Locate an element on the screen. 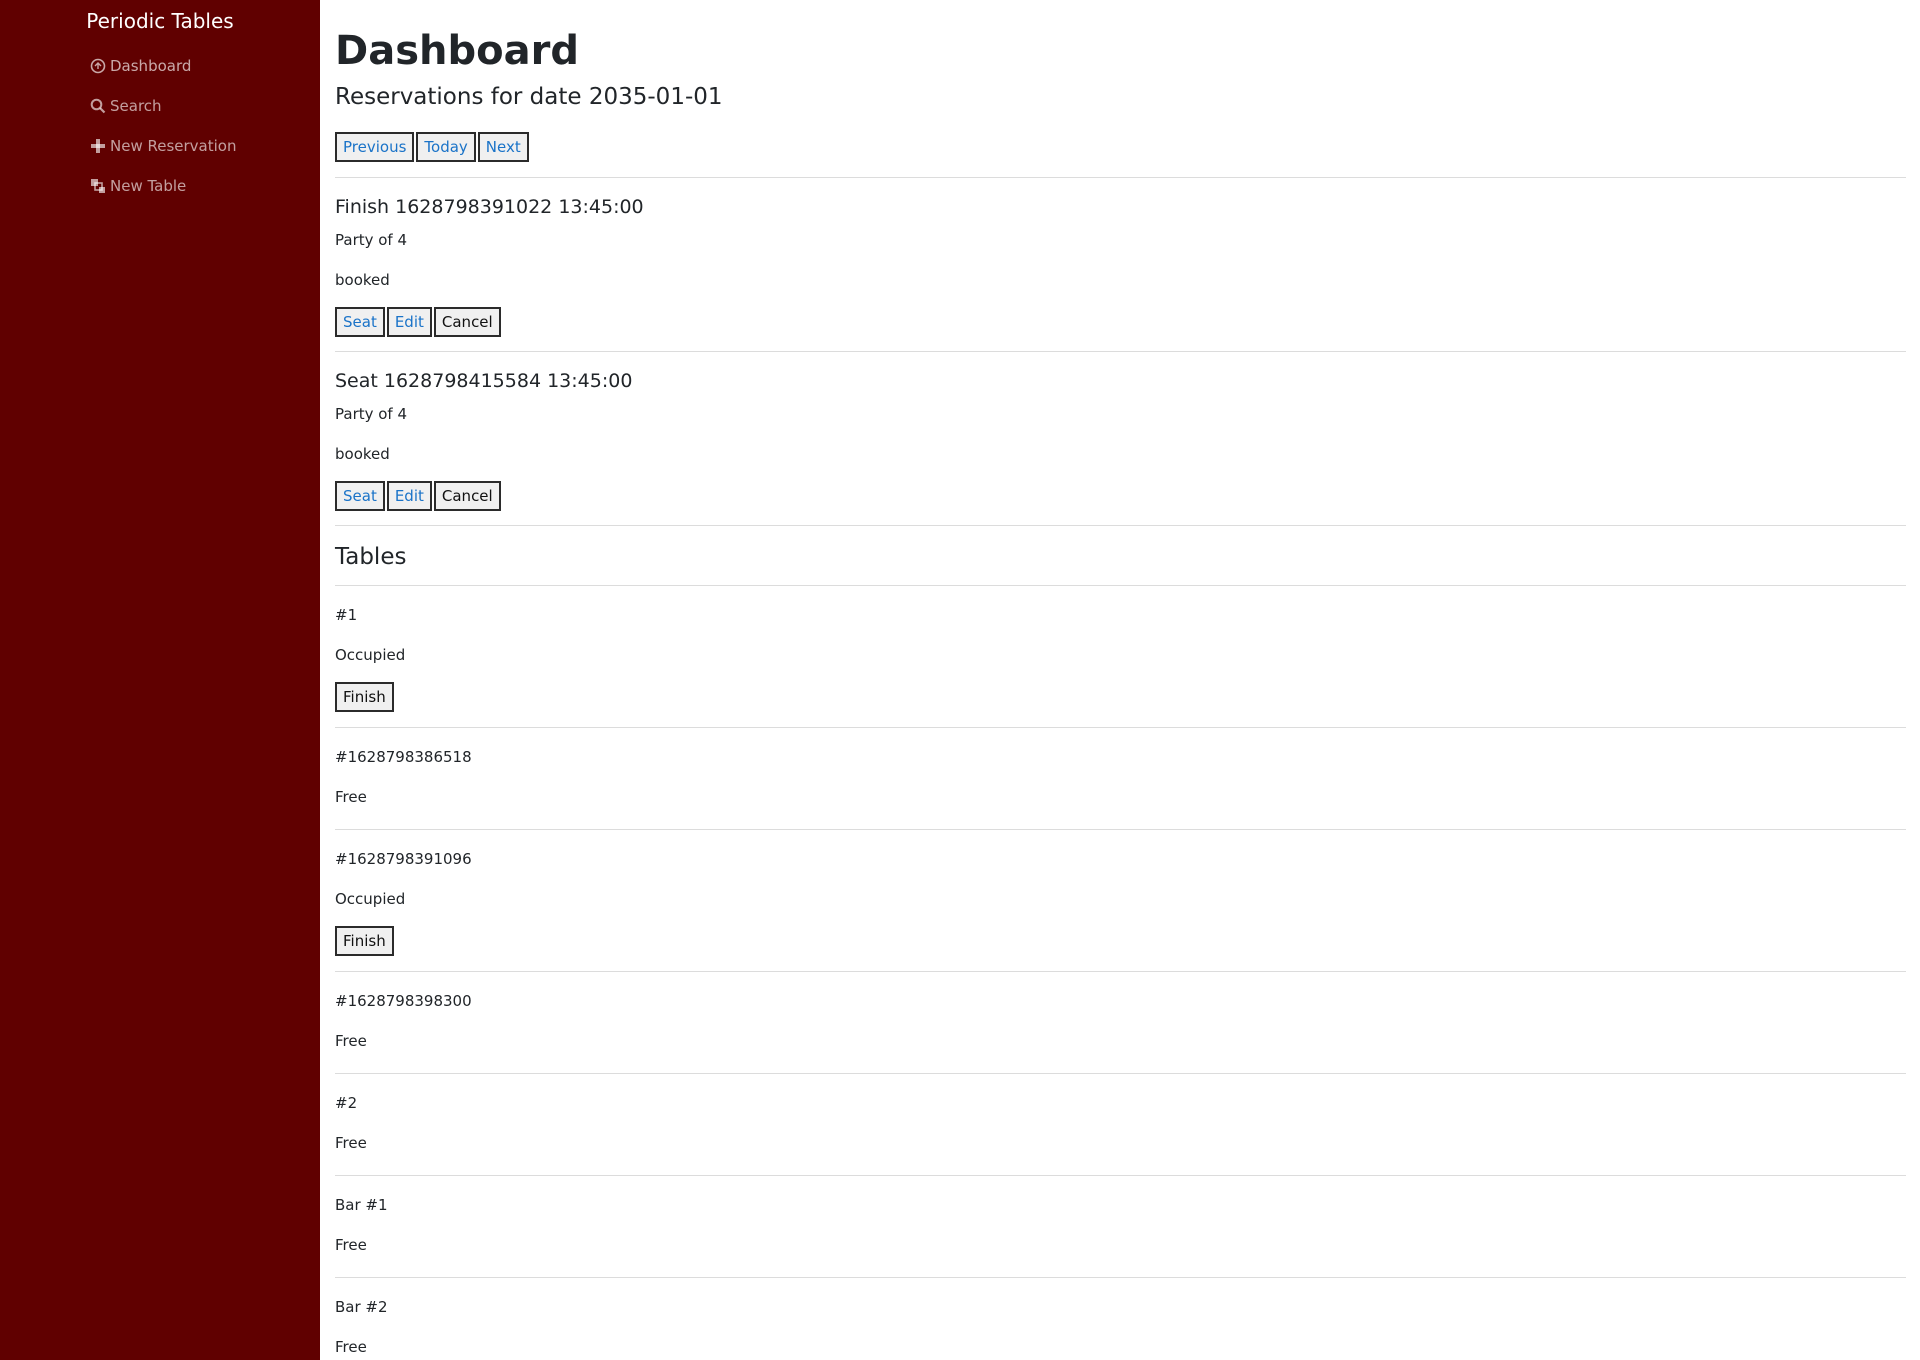 The height and width of the screenshot is (1360, 1920). table-card: Bar #1 Free is located at coordinates (1120, 1226).